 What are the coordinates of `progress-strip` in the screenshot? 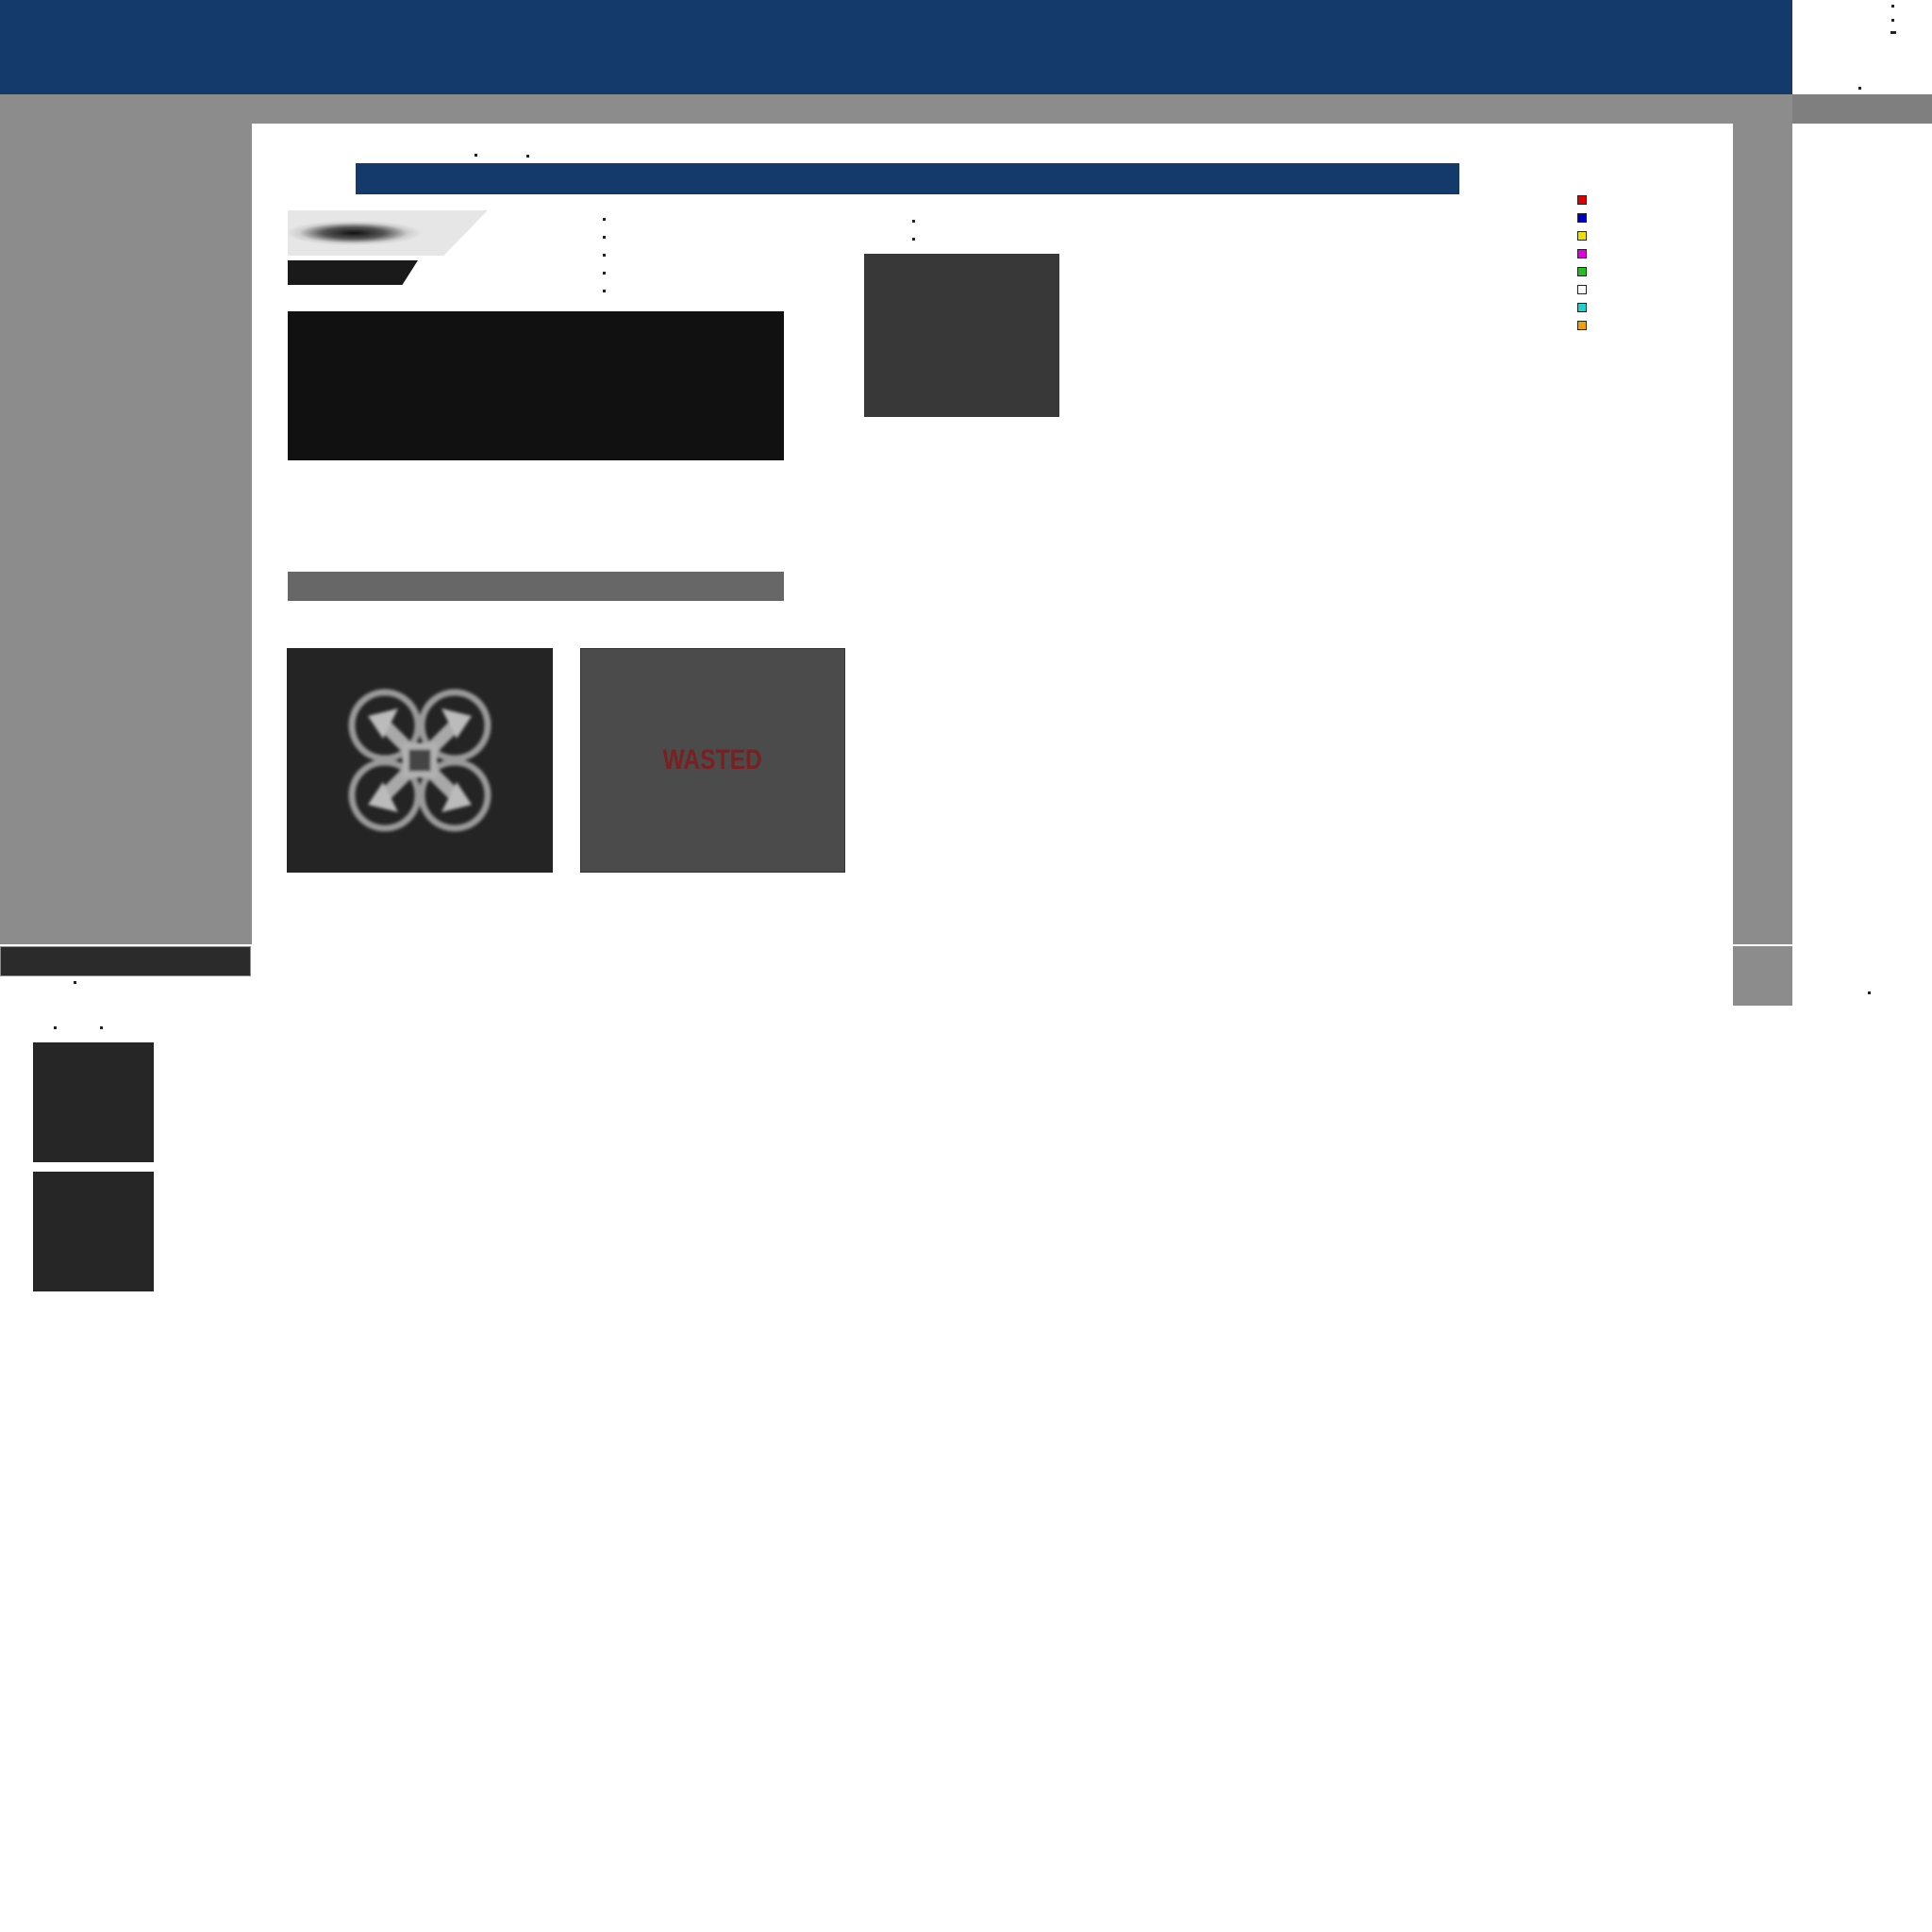 It's located at (536, 587).